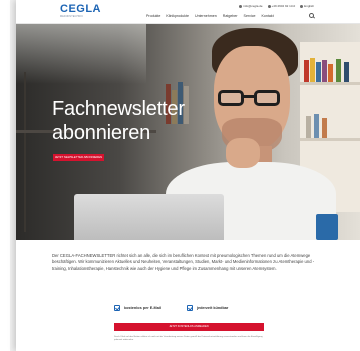 The width and height of the screenshot is (360, 351). I want to click on nav-item-kontakt: Kontakt, so click(268, 16).